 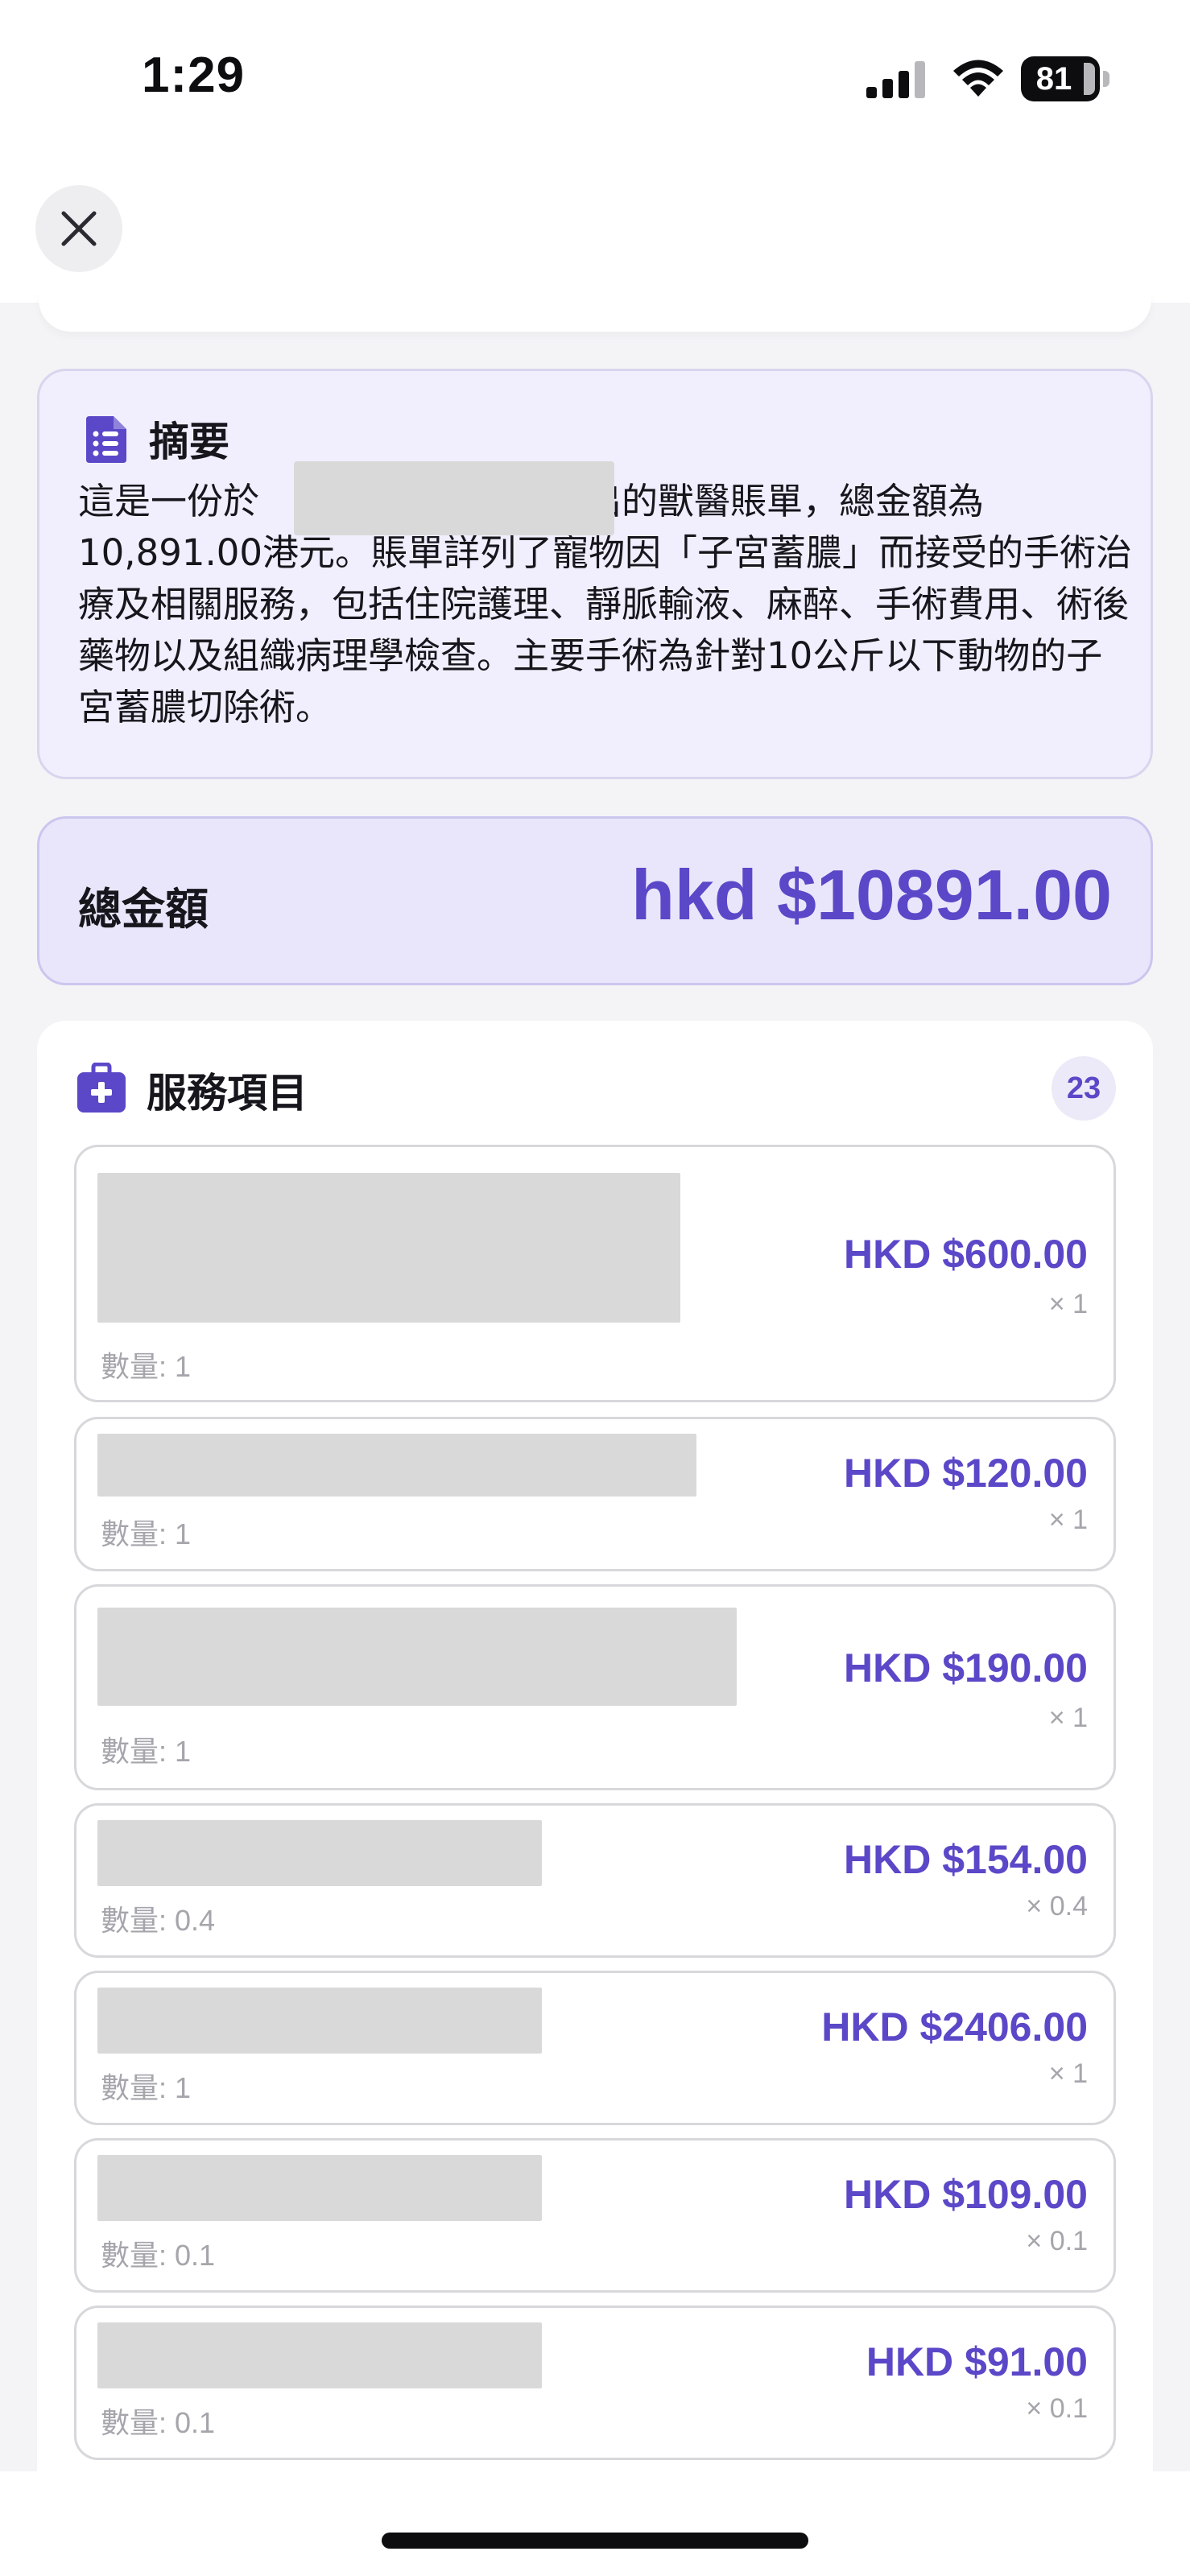 What do you see at coordinates (143, 909) in the screenshot?
I see `total-label: 總金額` at bounding box center [143, 909].